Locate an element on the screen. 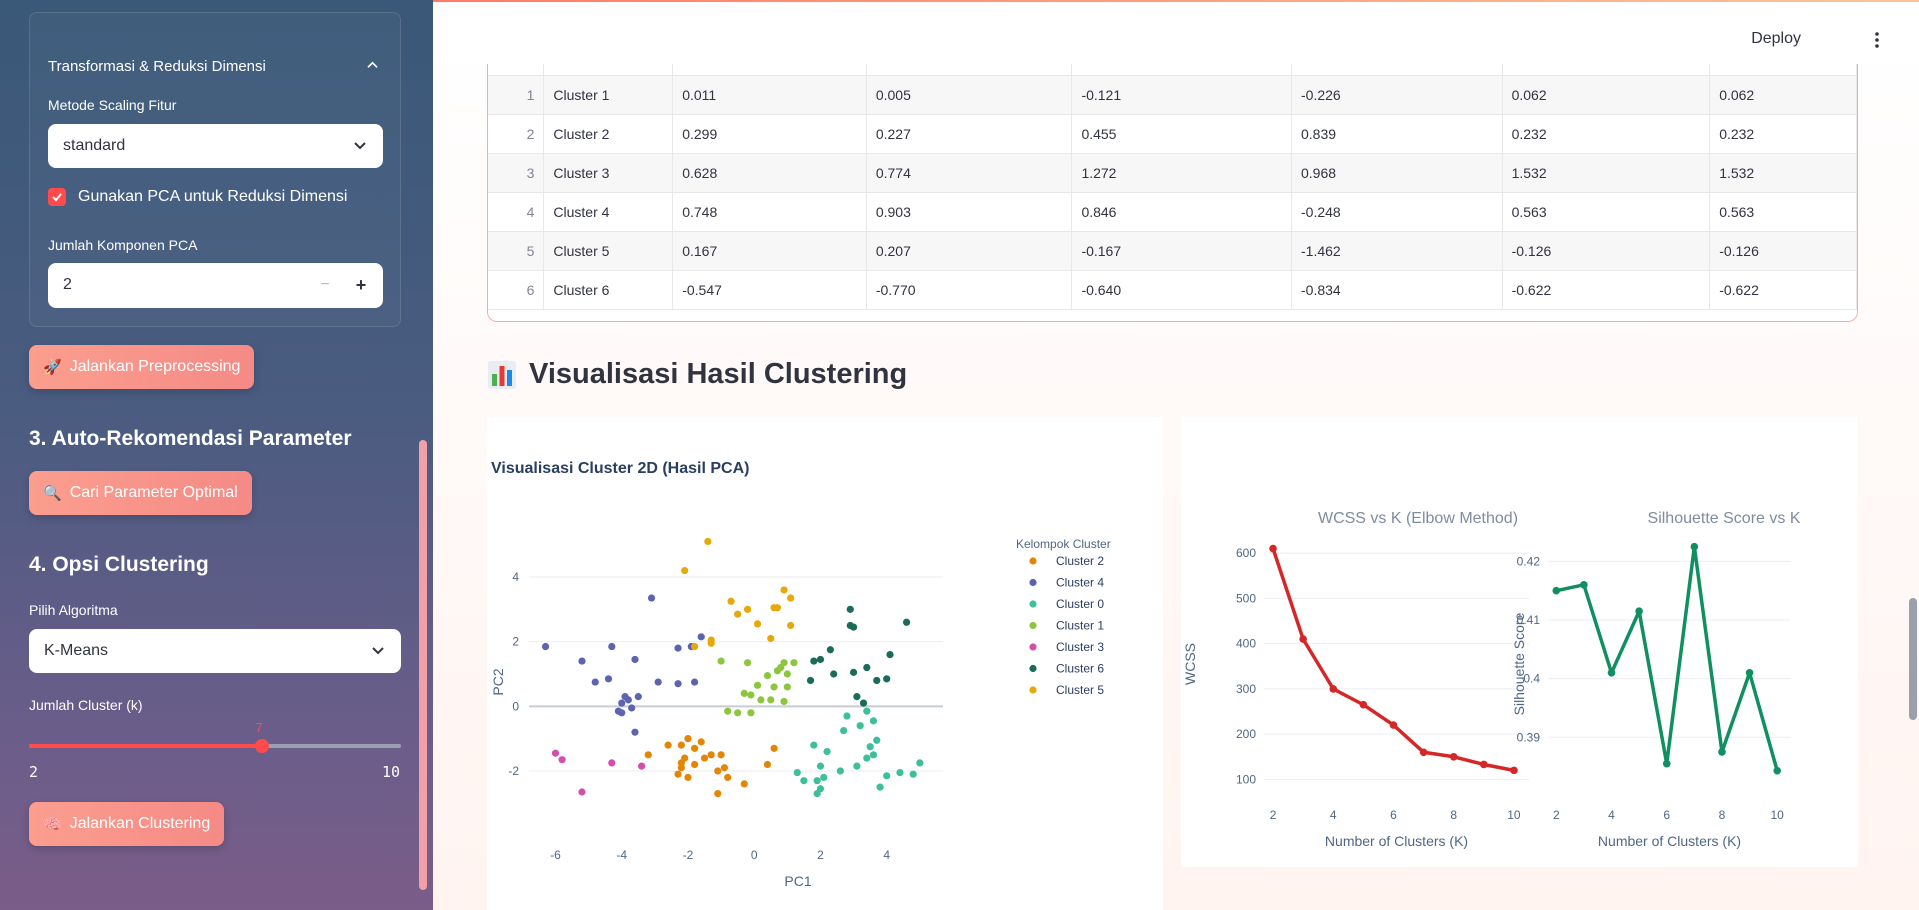 This screenshot has height=910, width=1919. checkbox-checked-icon is located at coordinates (57, 197).